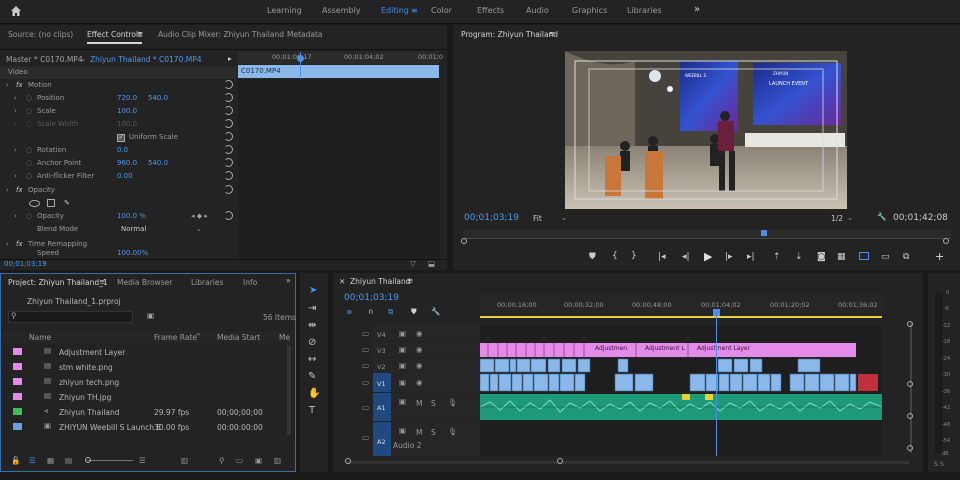  What do you see at coordinates (681, 365) in the screenshot?
I see `v2-clips` at bounding box center [681, 365].